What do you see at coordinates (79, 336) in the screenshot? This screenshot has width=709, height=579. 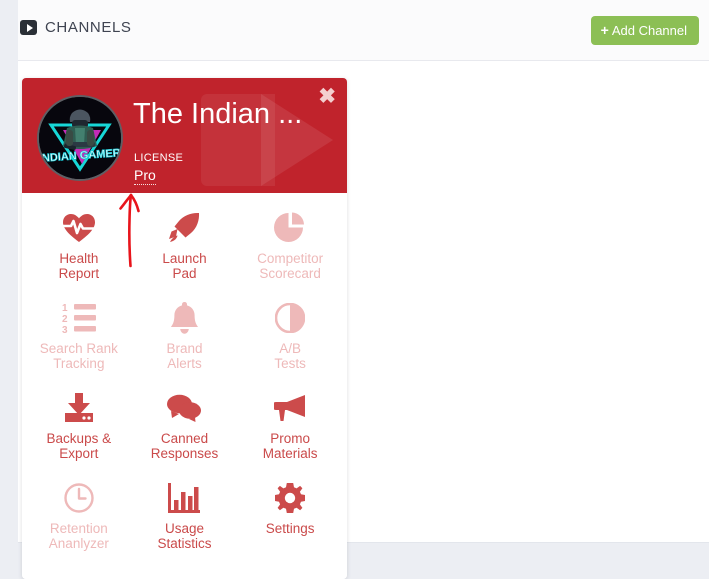 I see `tile-search-rank-tracking: 1 2 3 Search Rank Tracking` at bounding box center [79, 336].